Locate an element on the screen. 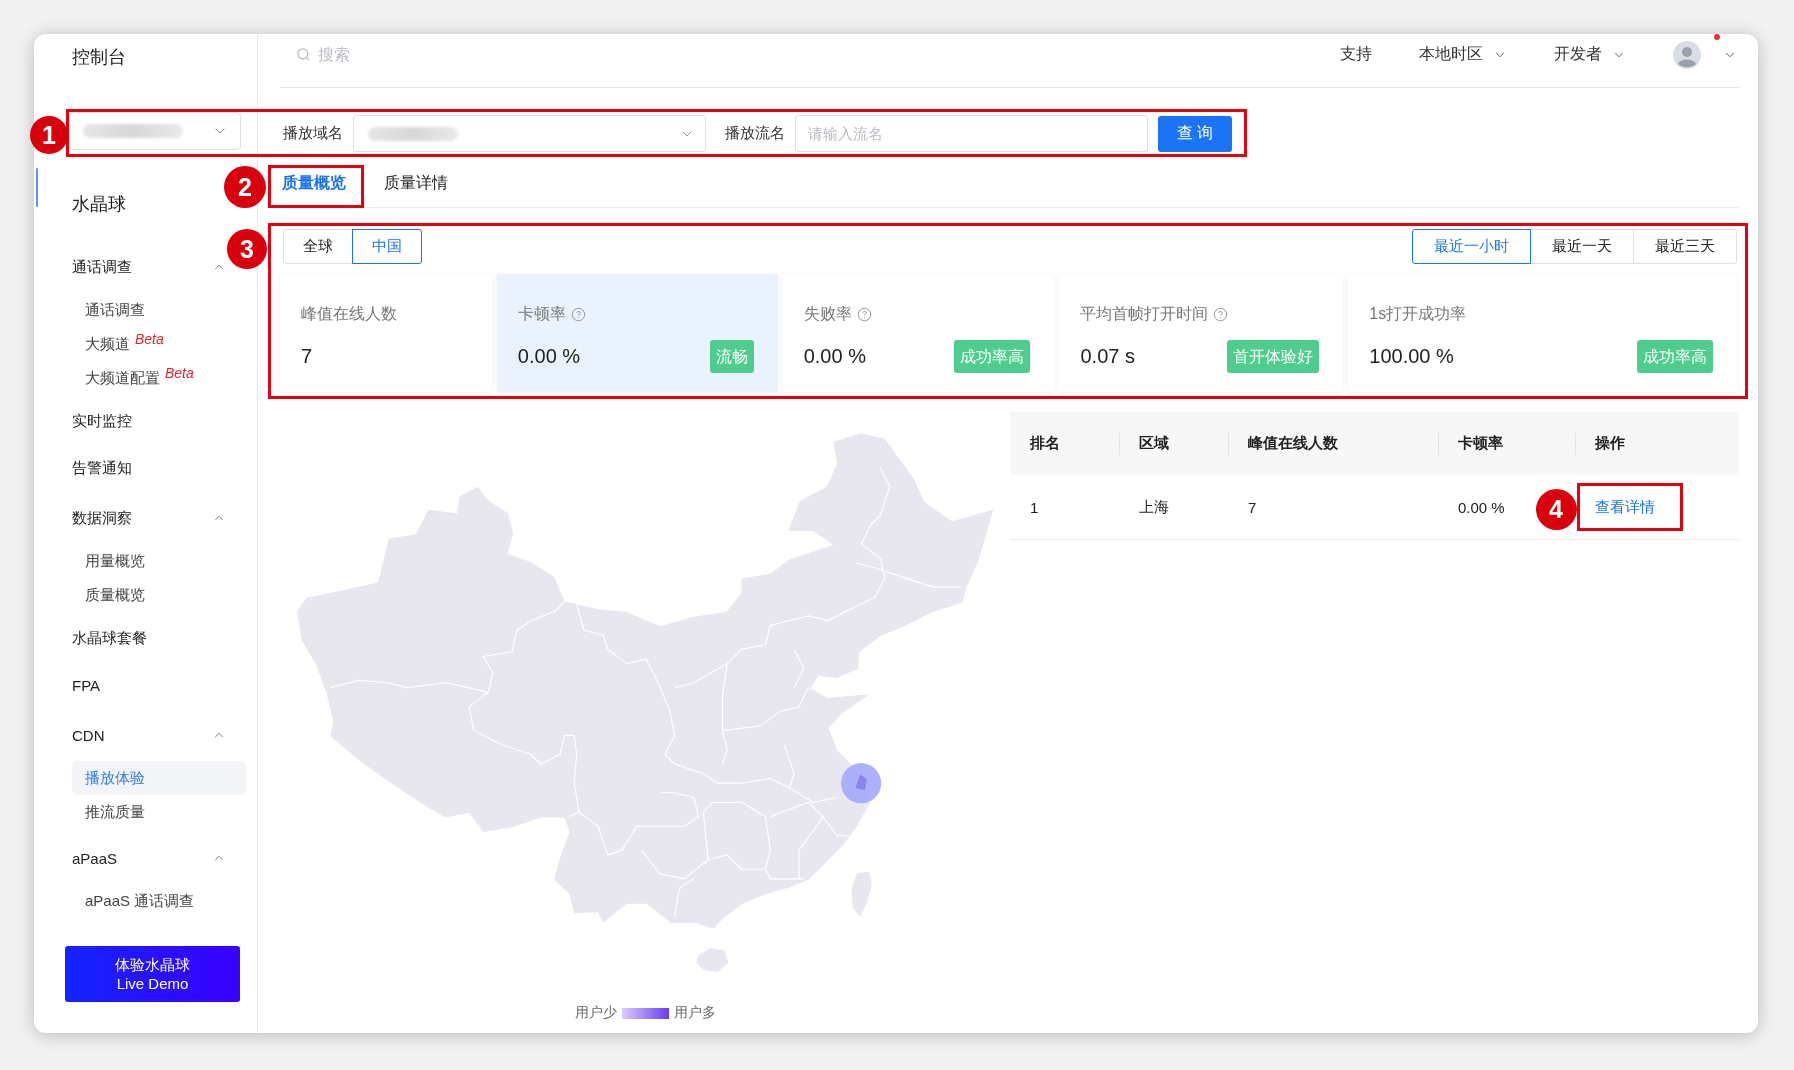  step-number-badge: 2 is located at coordinates (245, 187).